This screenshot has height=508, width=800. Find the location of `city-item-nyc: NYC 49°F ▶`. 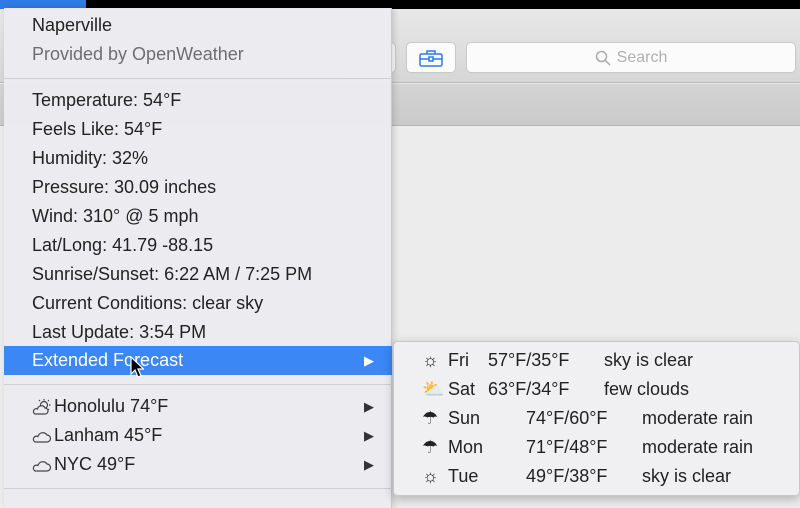

city-item-nyc: NYC 49°F ▶ is located at coordinates (198, 464).